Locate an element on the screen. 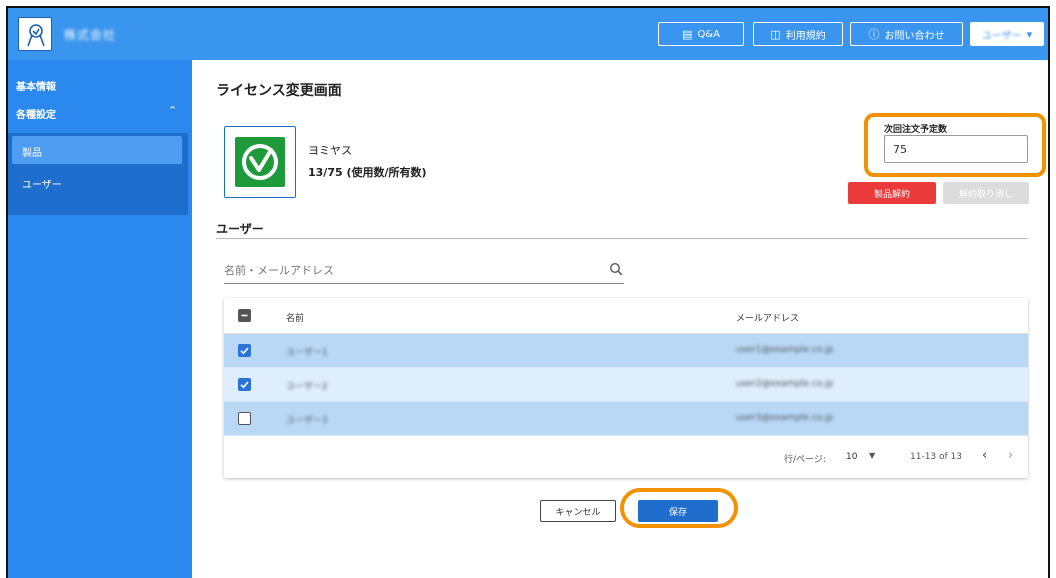 Image resolution: width=1056 pixels, height=578 pixels. terms-button: ◫ 利用規約 is located at coordinates (798, 34).